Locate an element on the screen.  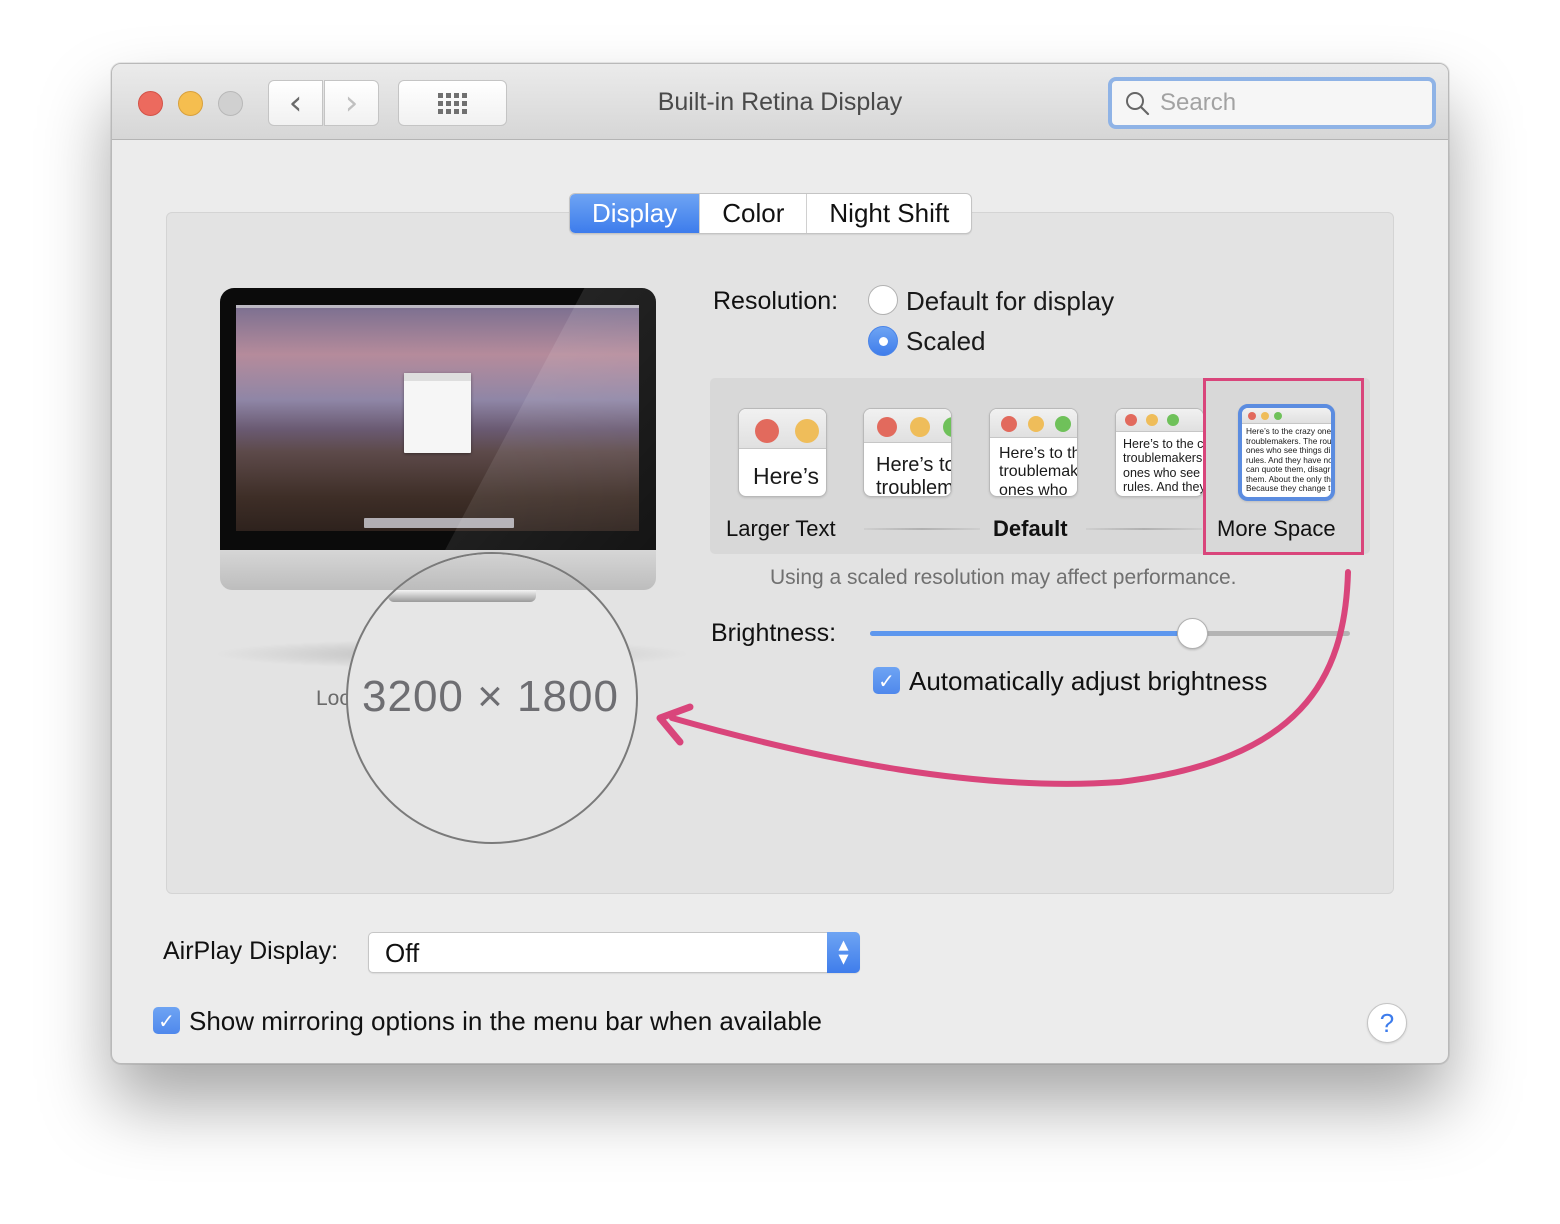
scale-option-default: Here’s to th troublemak ones who is located at coordinates (1033, 452).